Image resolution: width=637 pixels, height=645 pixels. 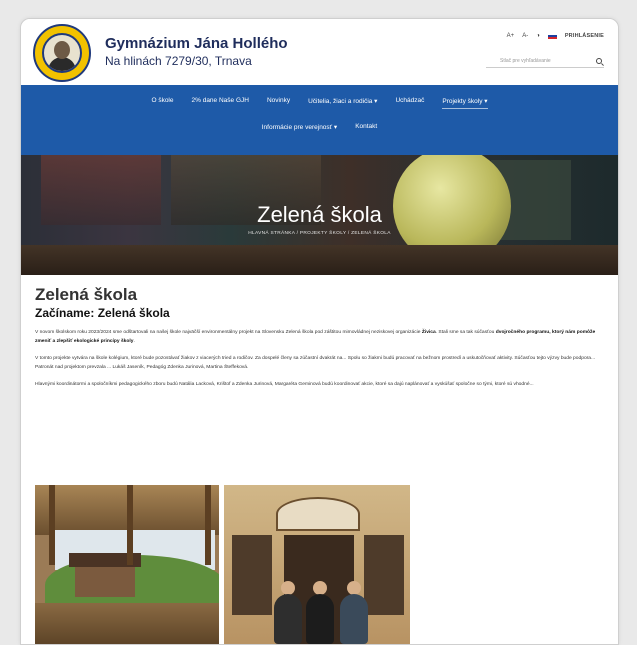 I want to click on font-larger-button: A+, so click(x=511, y=36).